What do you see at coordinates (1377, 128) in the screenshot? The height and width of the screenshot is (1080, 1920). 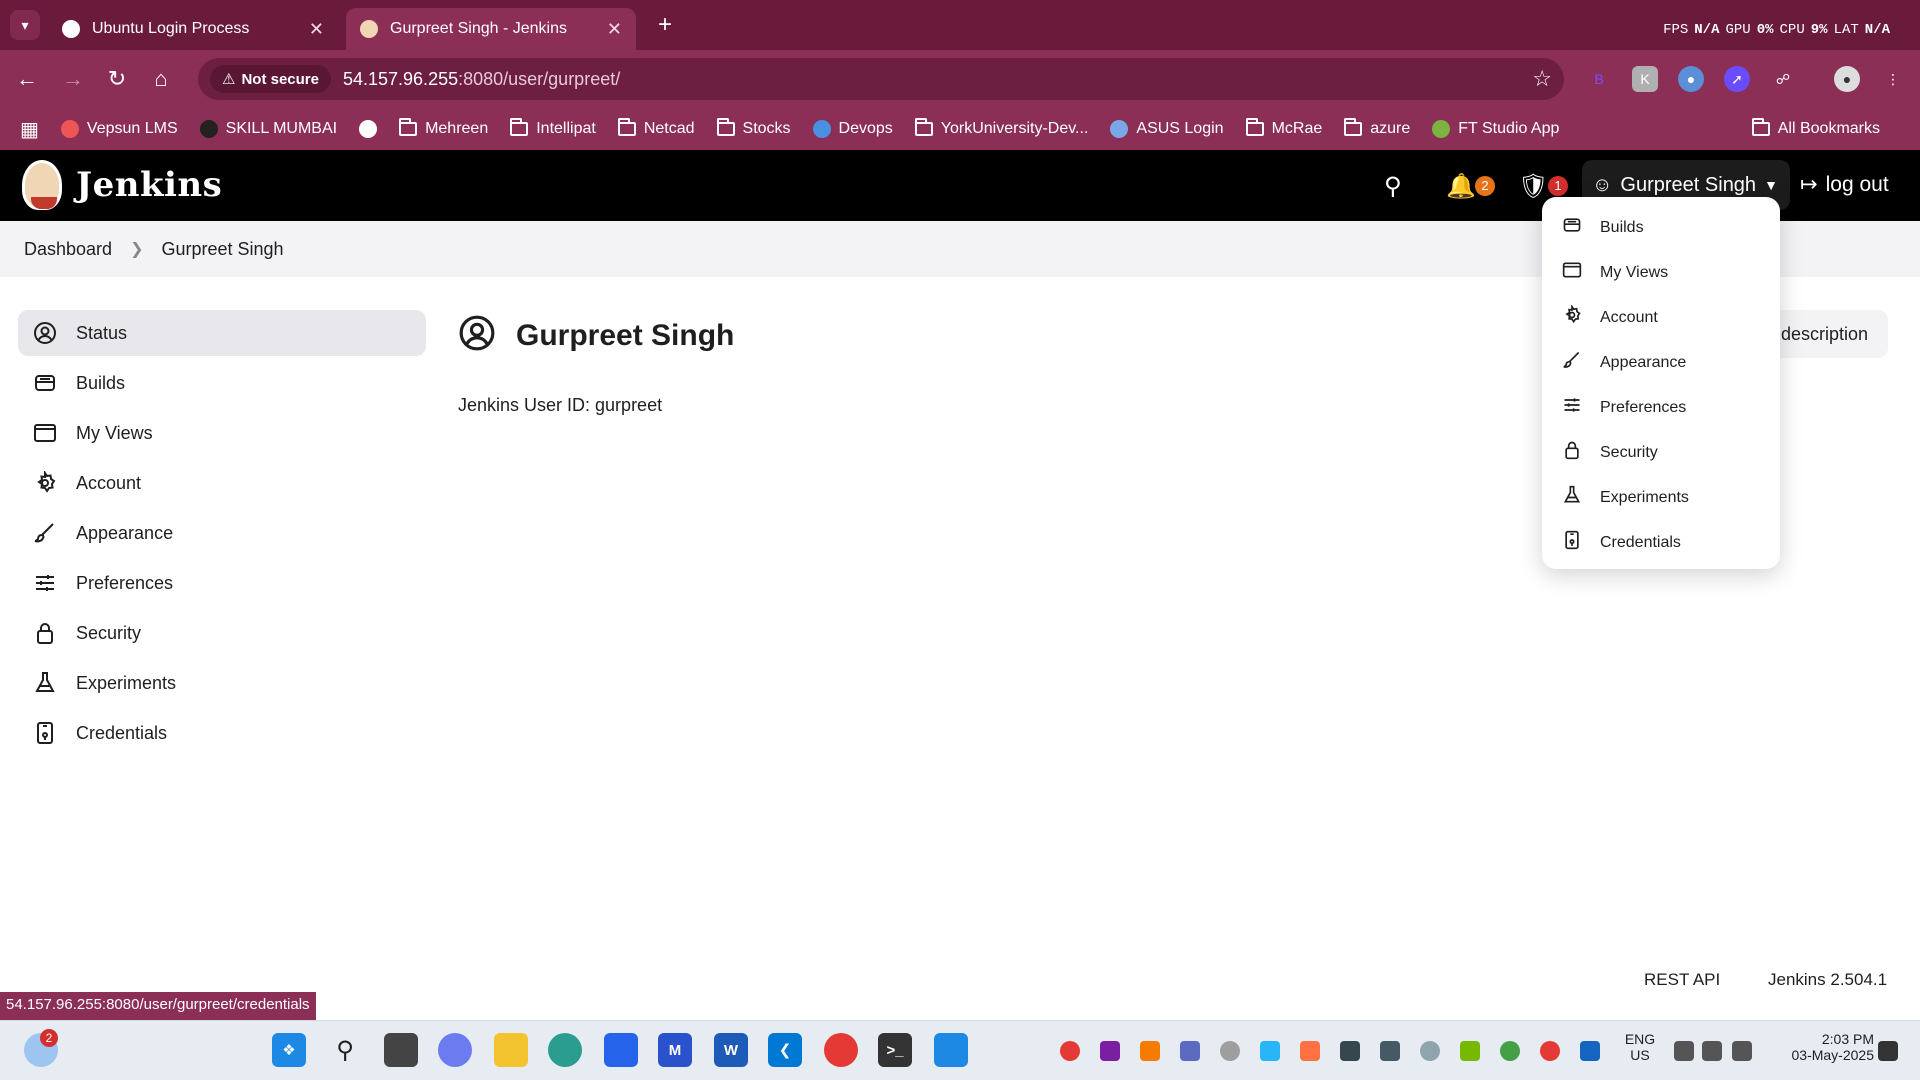 I see `bookmark-azure: azure` at bounding box center [1377, 128].